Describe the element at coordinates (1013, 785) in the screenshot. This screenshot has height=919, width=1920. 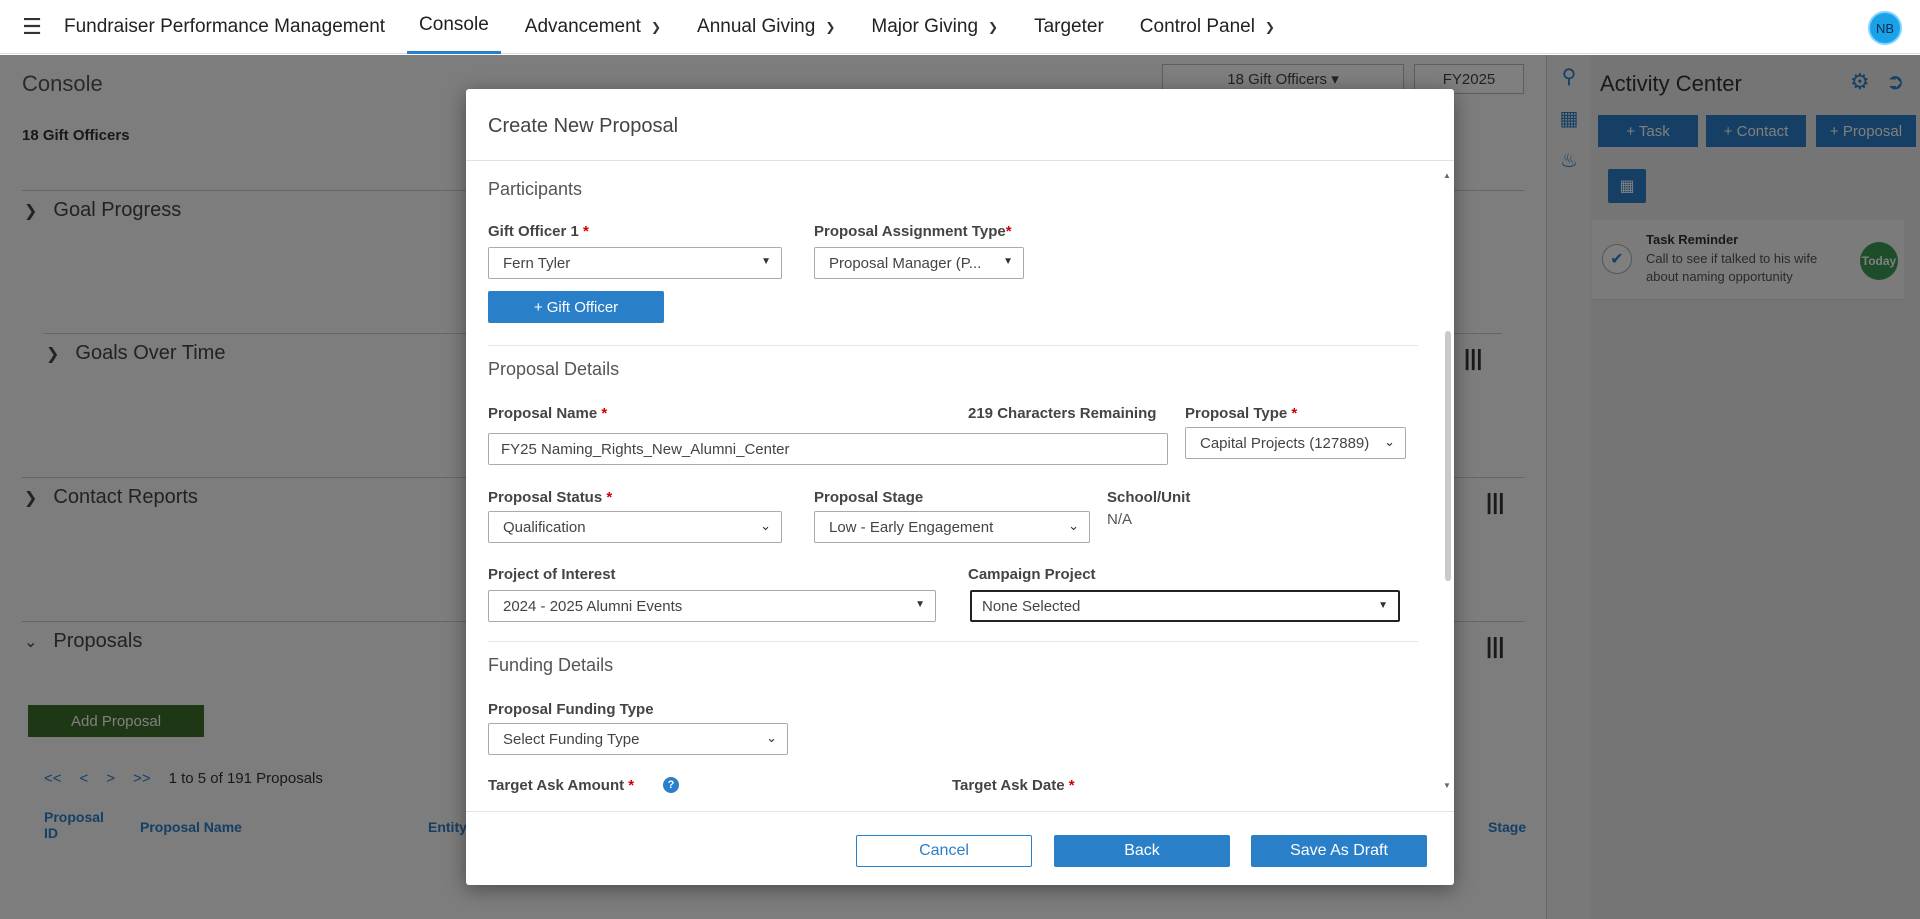
I see `target-ask-date-label: Target Ask Date *` at that location.